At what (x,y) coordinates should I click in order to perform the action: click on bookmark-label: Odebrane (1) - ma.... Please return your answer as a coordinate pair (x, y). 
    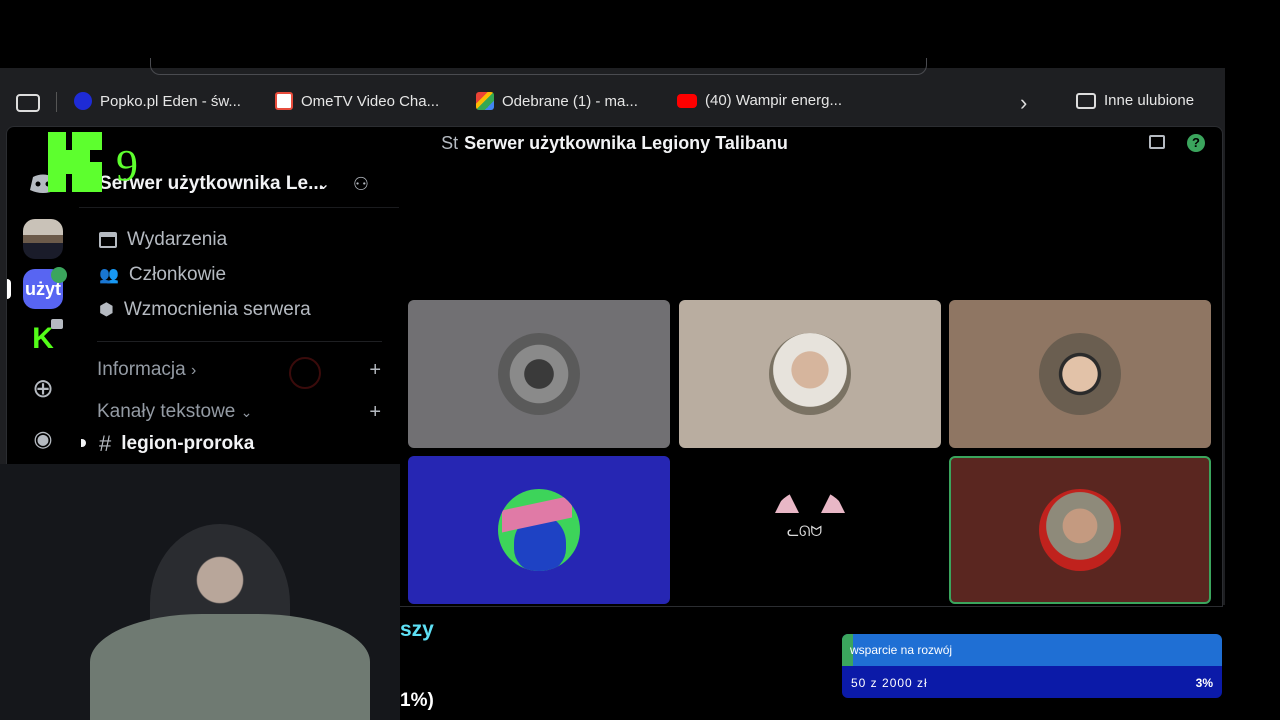
    Looking at the image, I should click on (570, 101).